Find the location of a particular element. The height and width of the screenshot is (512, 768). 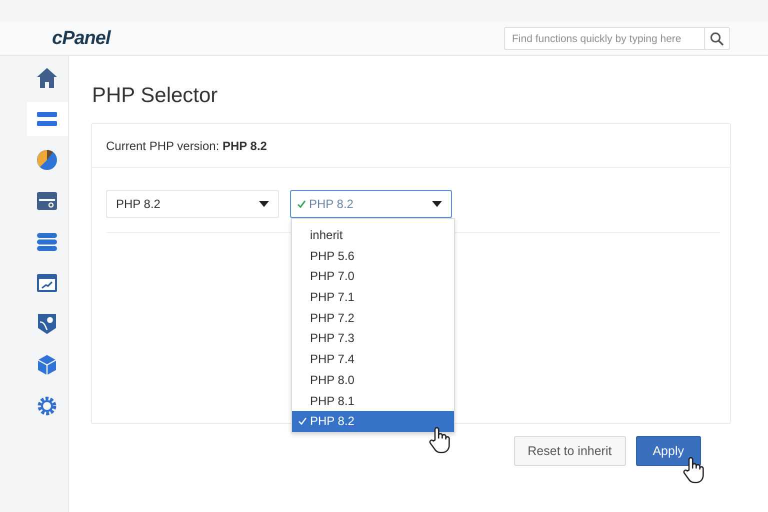

search-icon is located at coordinates (717, 39).